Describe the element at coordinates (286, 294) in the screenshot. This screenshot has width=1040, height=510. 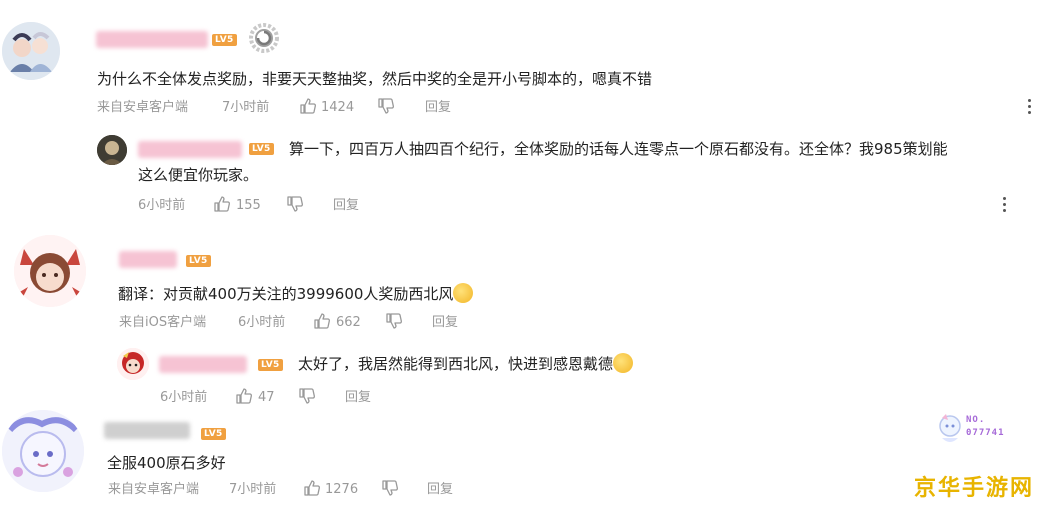
I see `comment-text-body: 翻译：对贡献400万关注的3999600人奖励西北风` at that location.